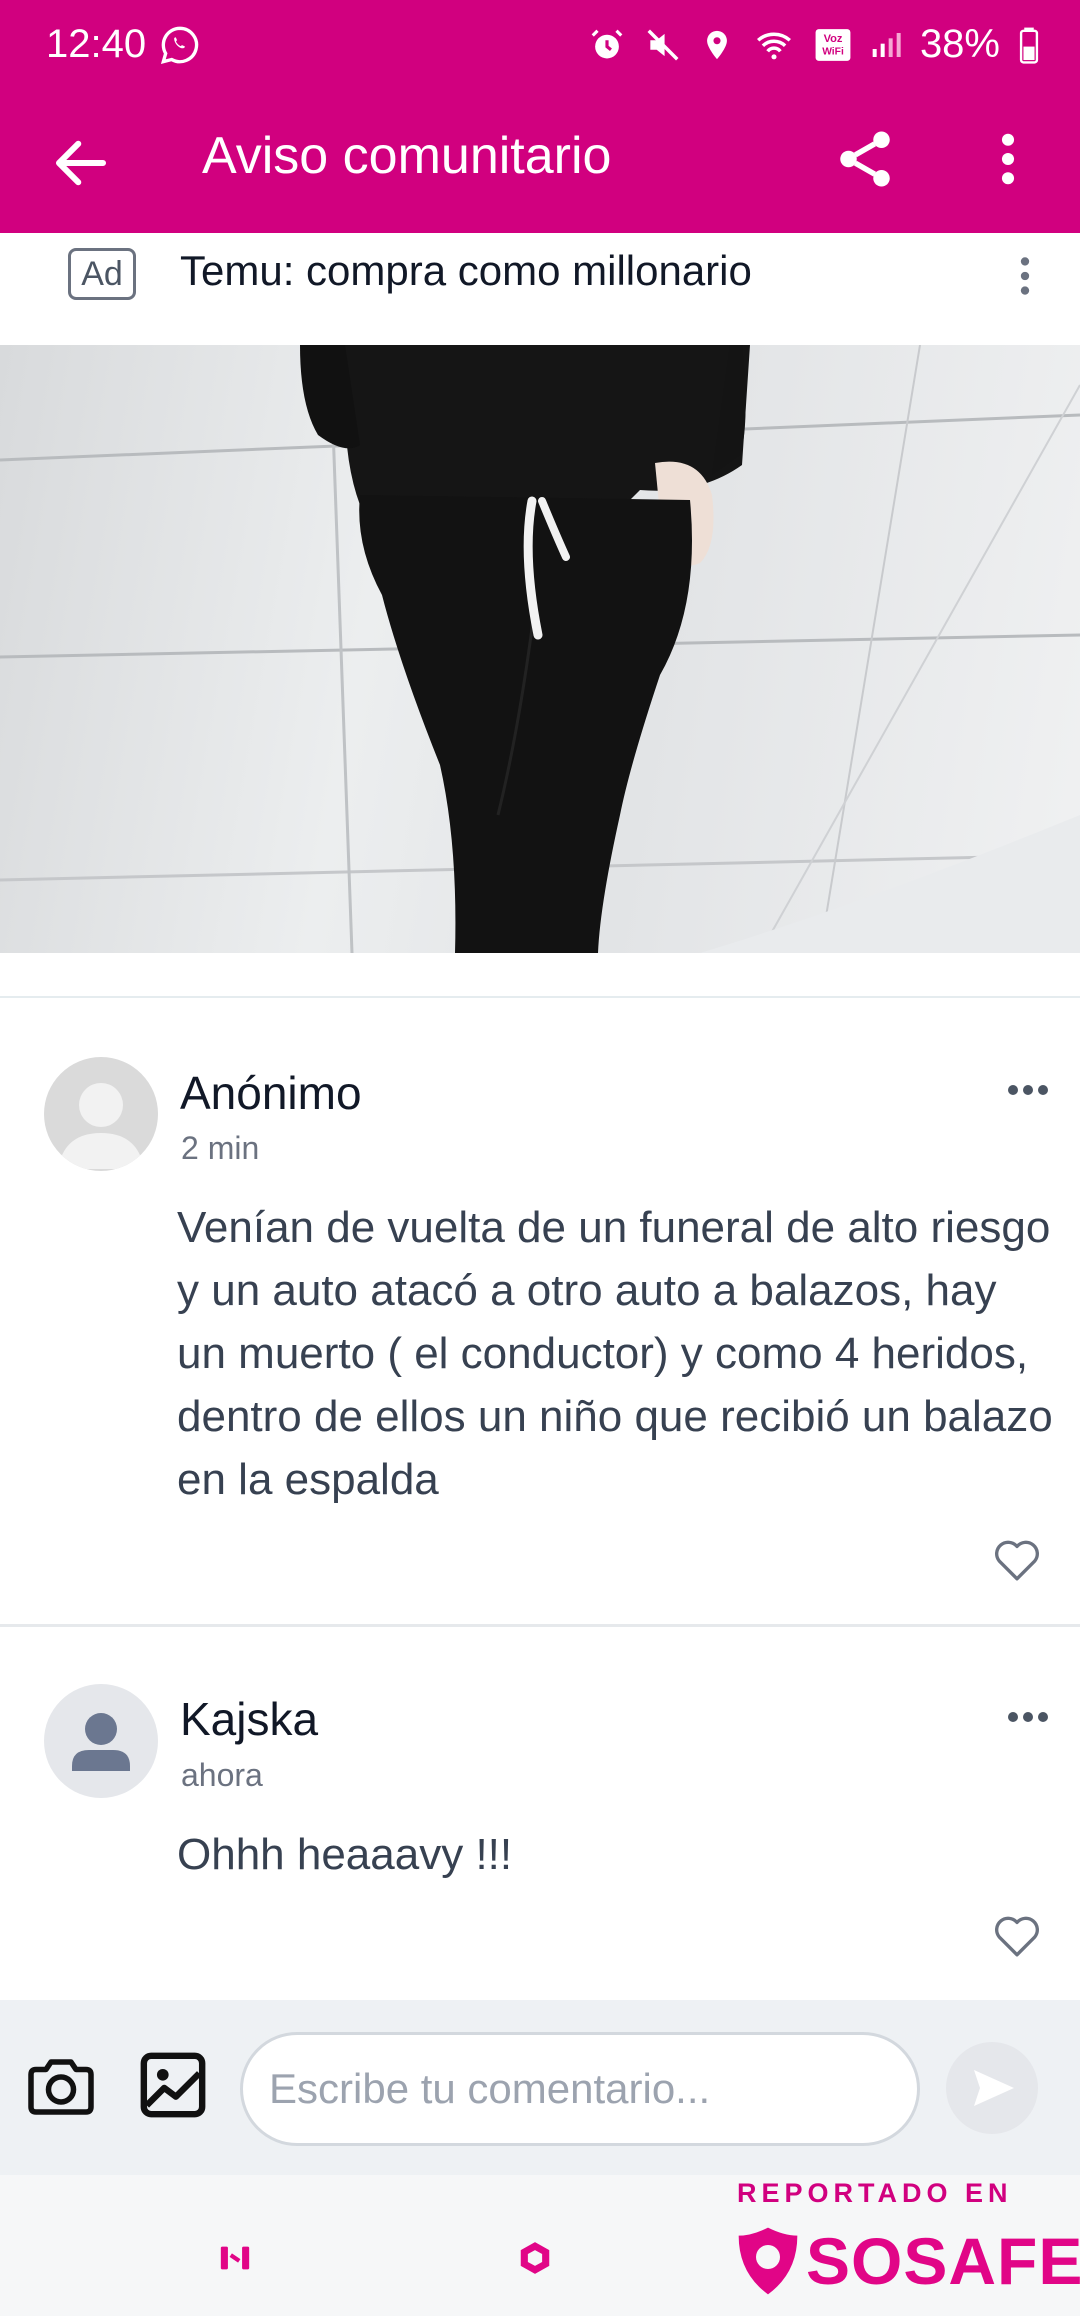  Describe the element at coordinates (220, 1148) in the screenshot. I see `comment-time: 2 min` at that location.